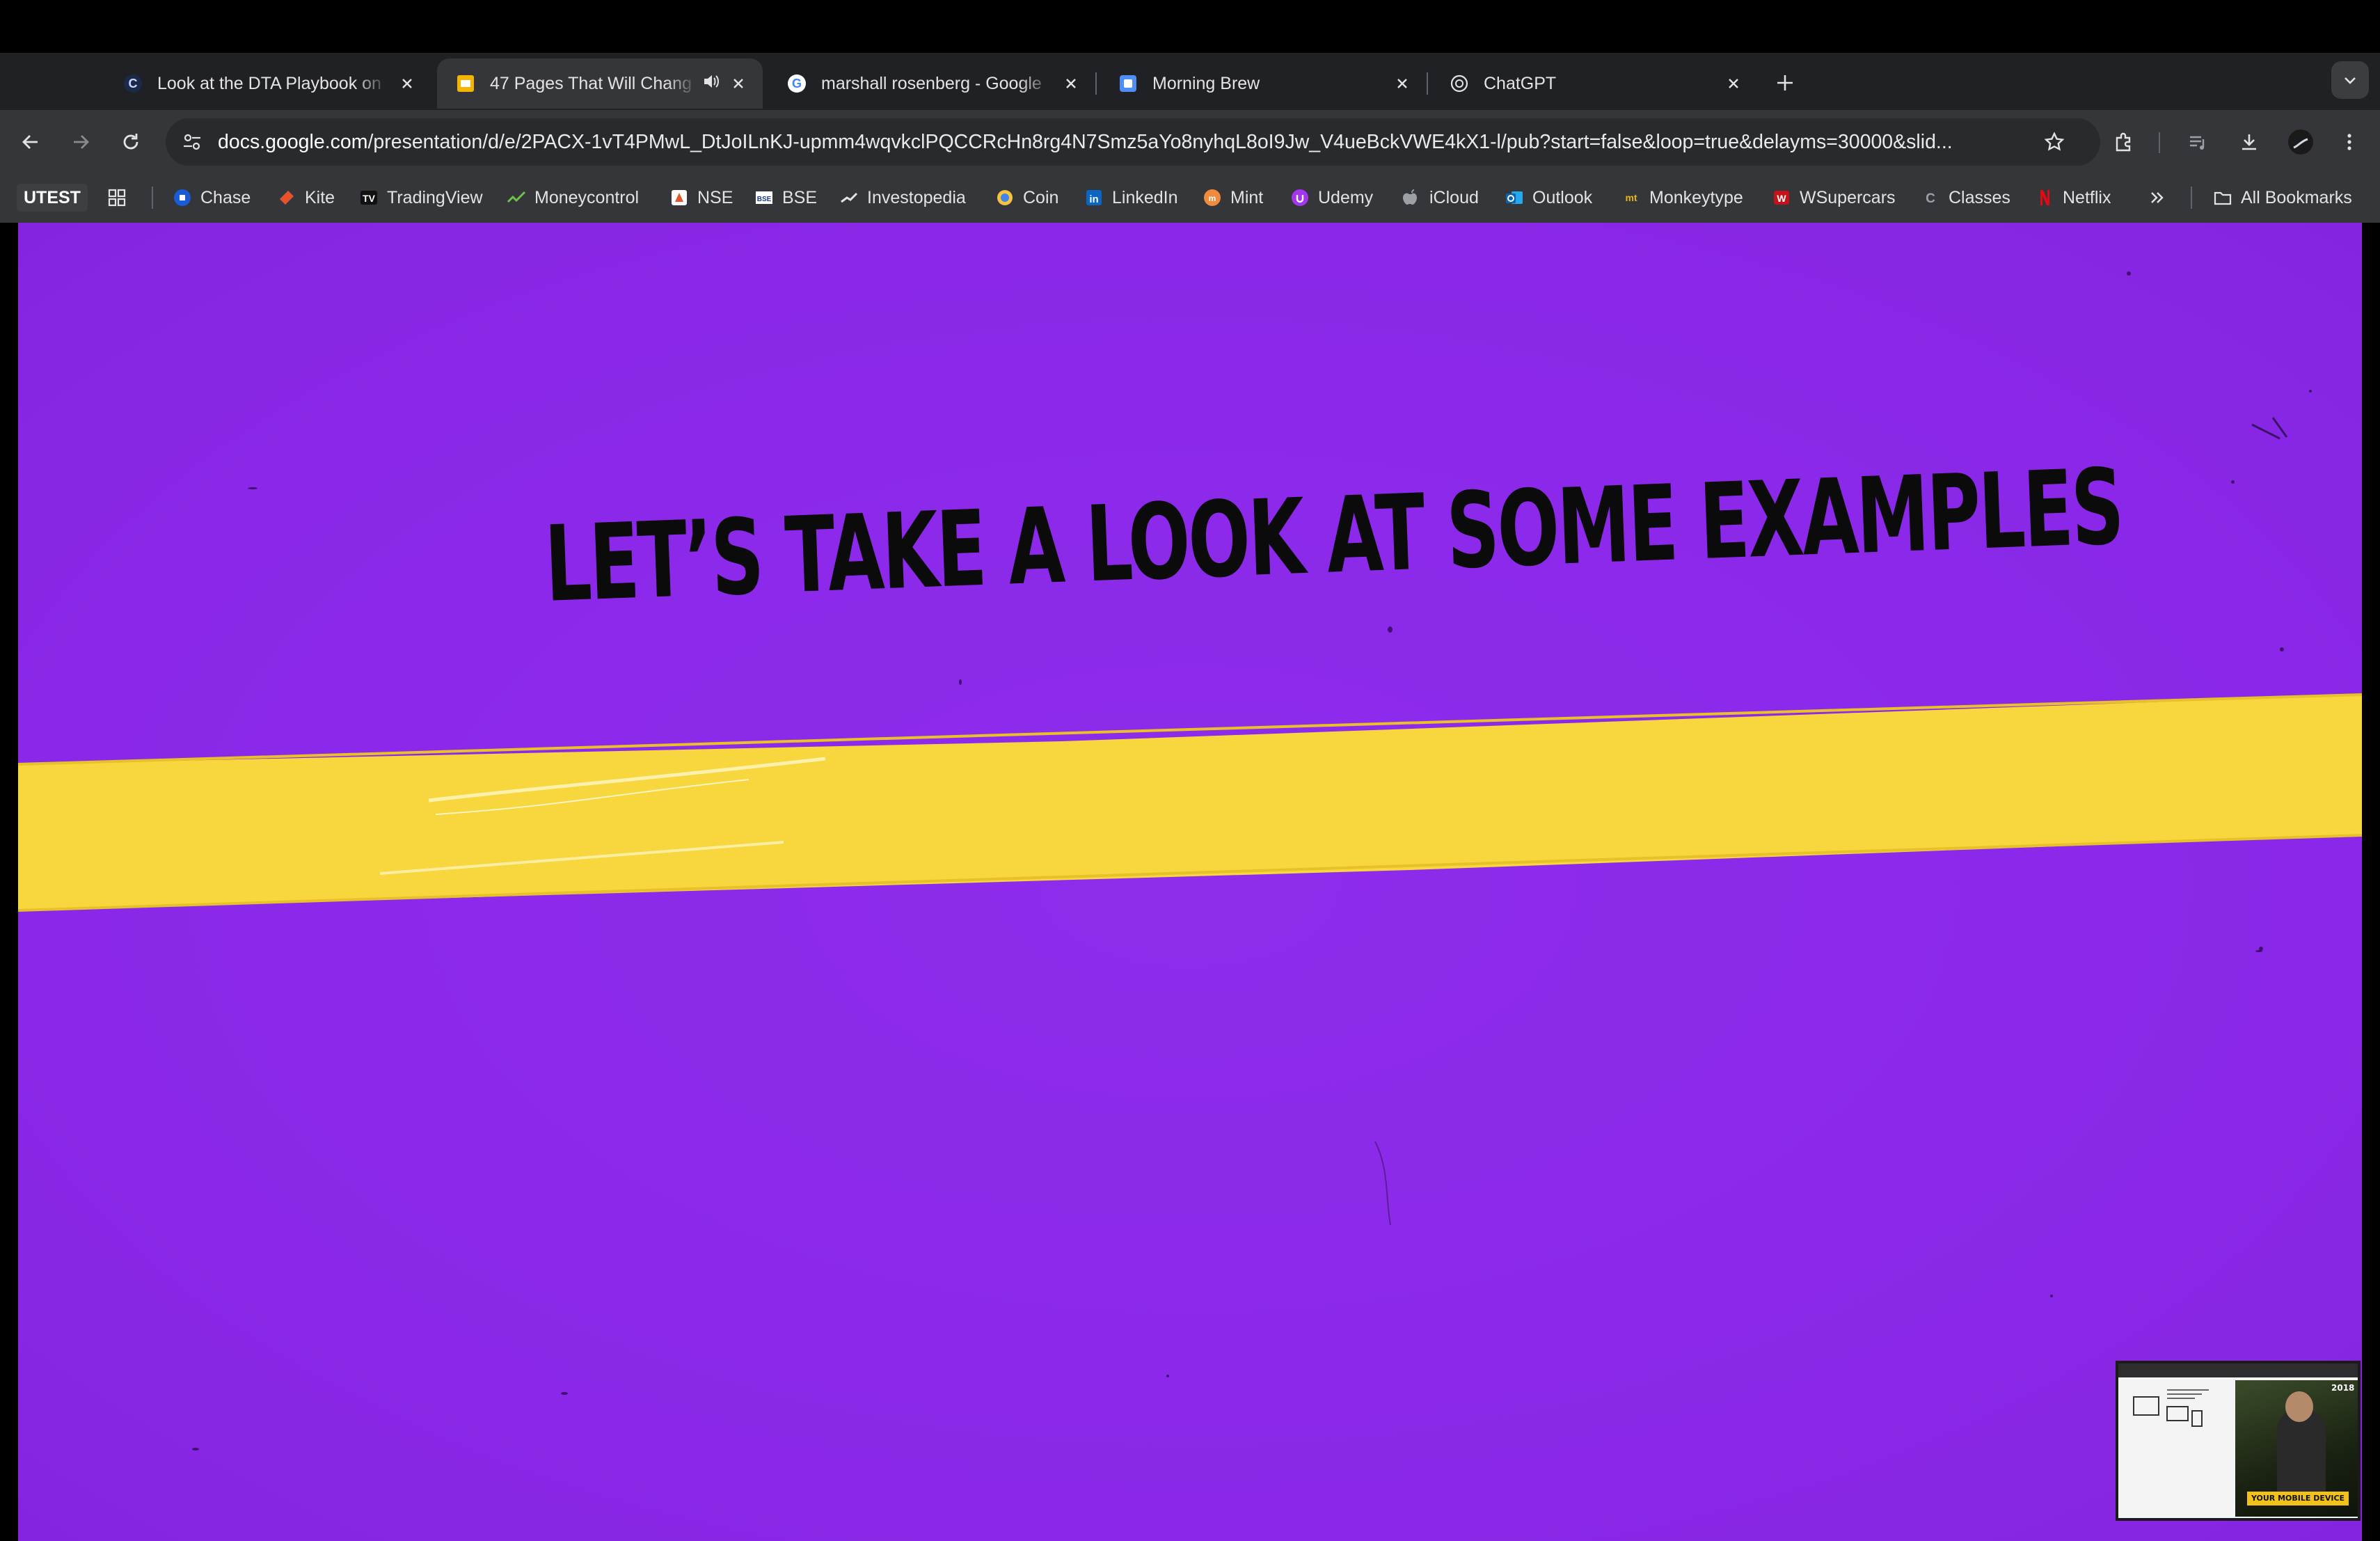 This screenshot has height=1541, width=2380. Describe the element at coordinates (2296, 197) in the screenshot. I see `bookmark-label: All Bookmarks` at that location.